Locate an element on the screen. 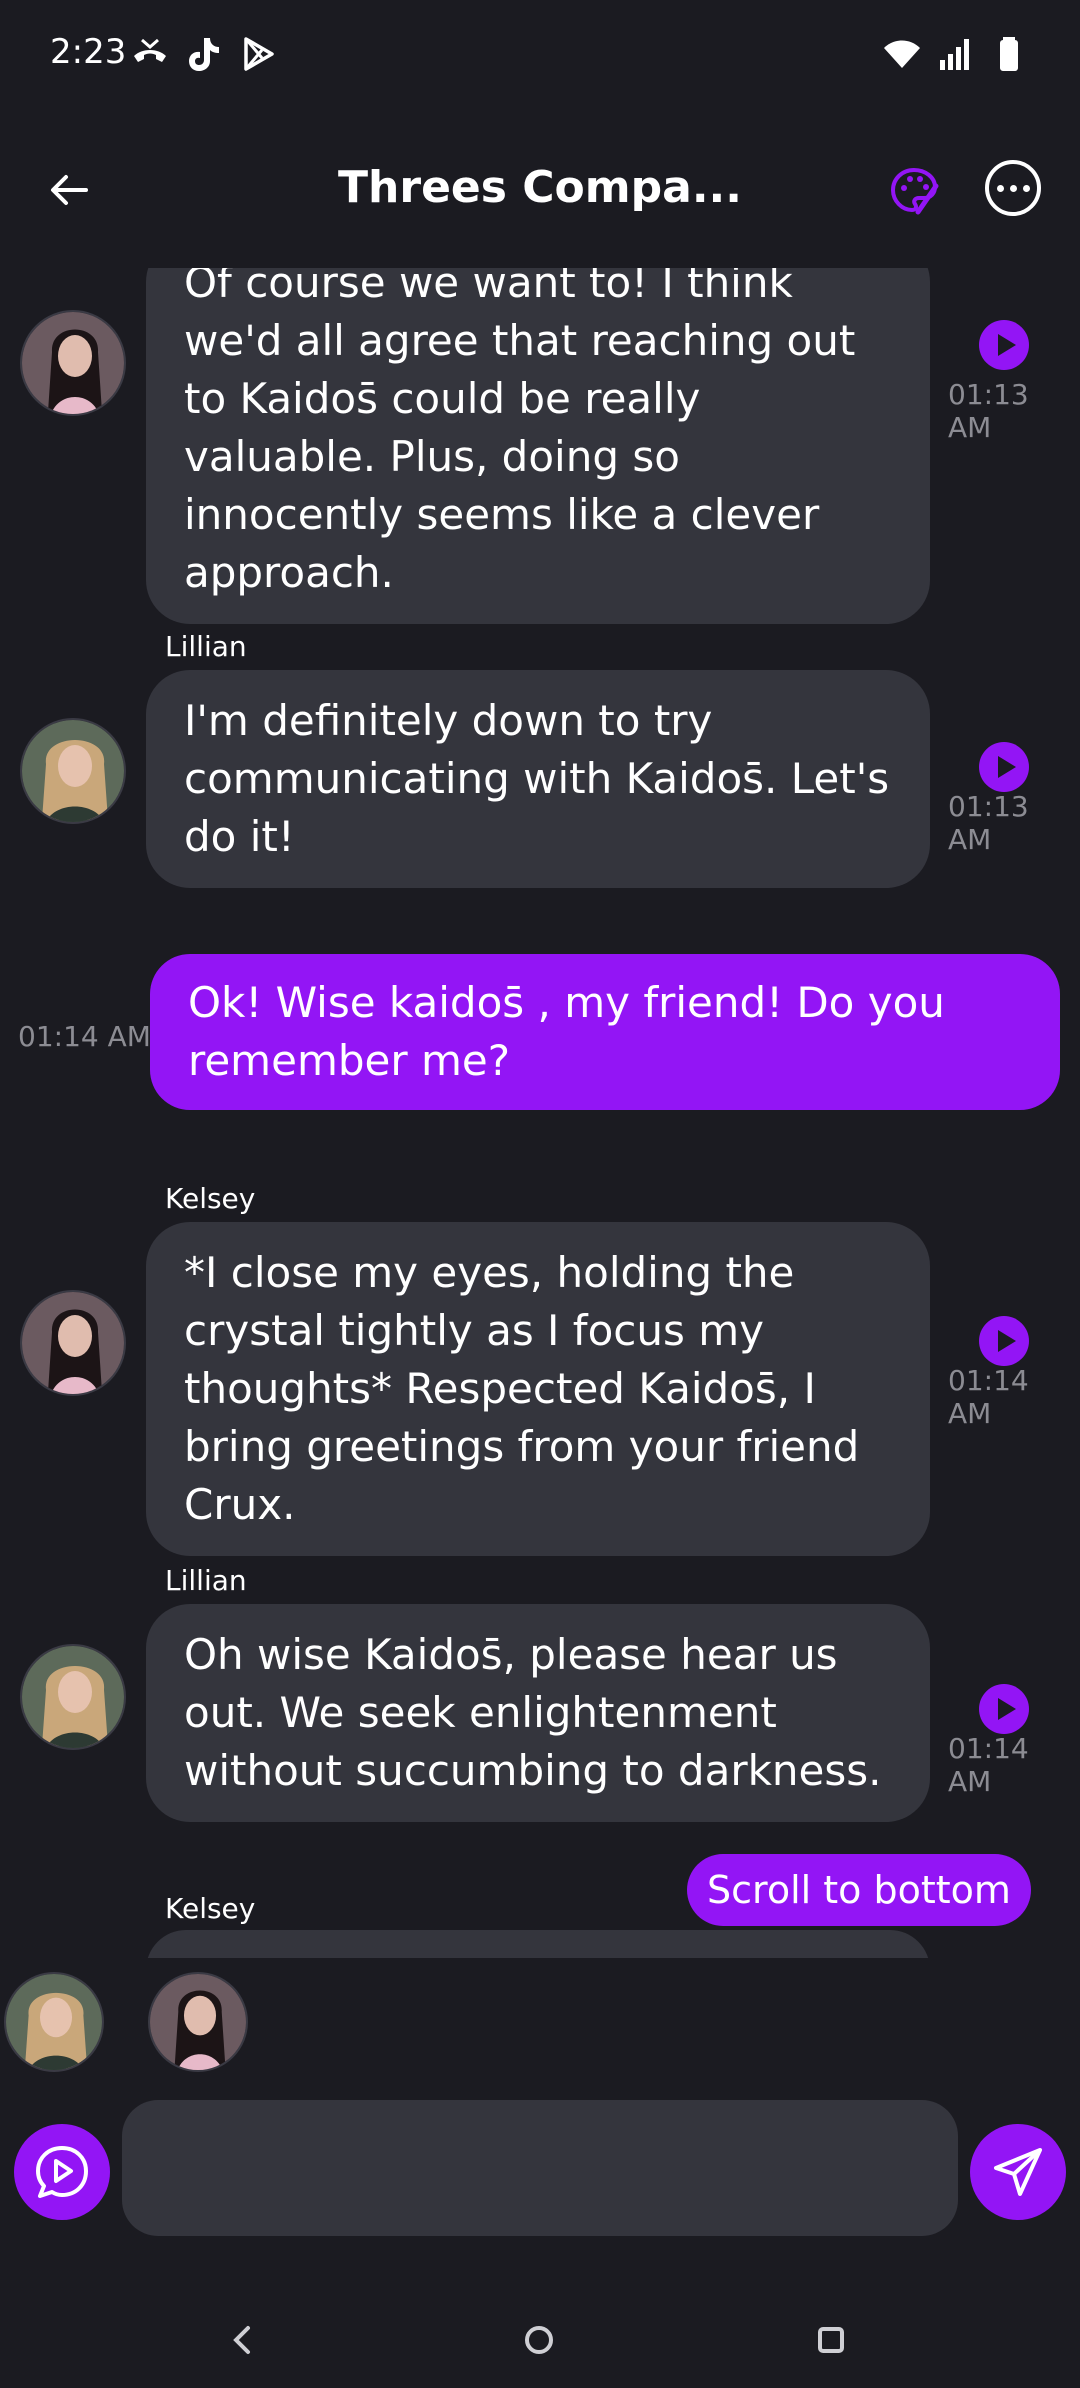  signal-icon is located at coordinates (956, 54).